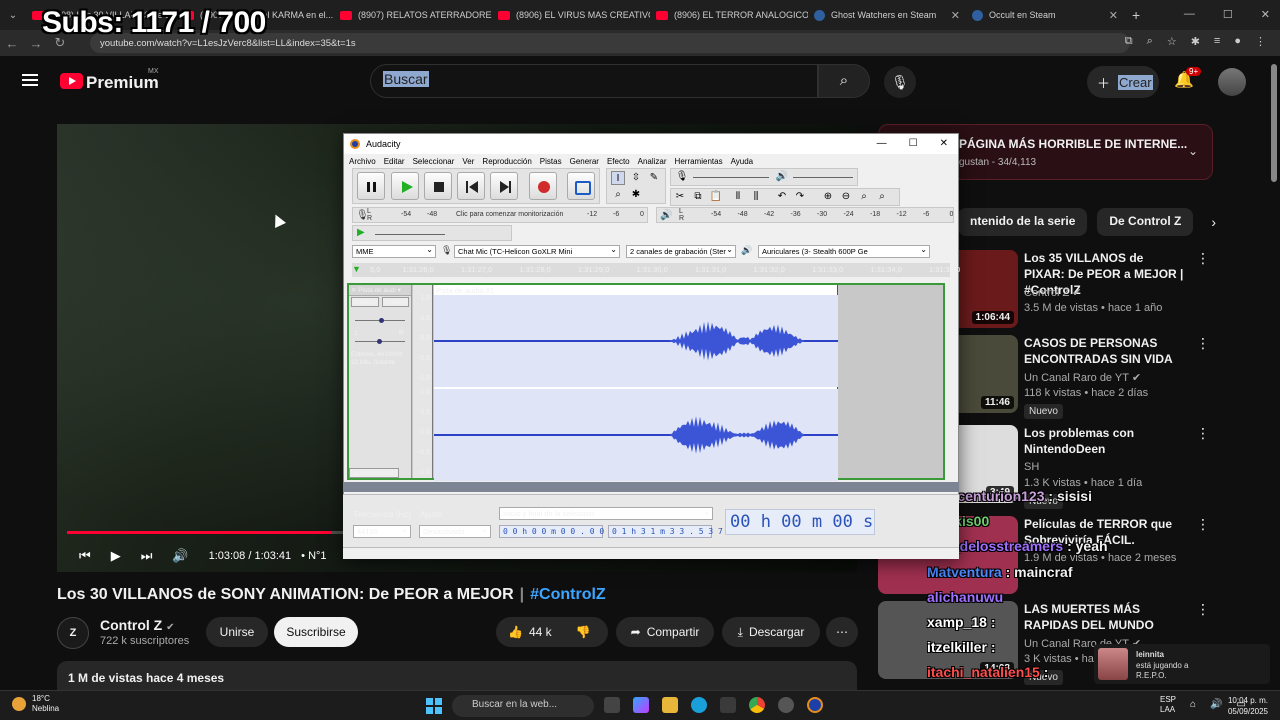 The width and height of the screenshot is (1280, 720). Describe the element at coordinates (1113, 15) in the screenshot. I see `tab-close-icon: ✕` at that location.